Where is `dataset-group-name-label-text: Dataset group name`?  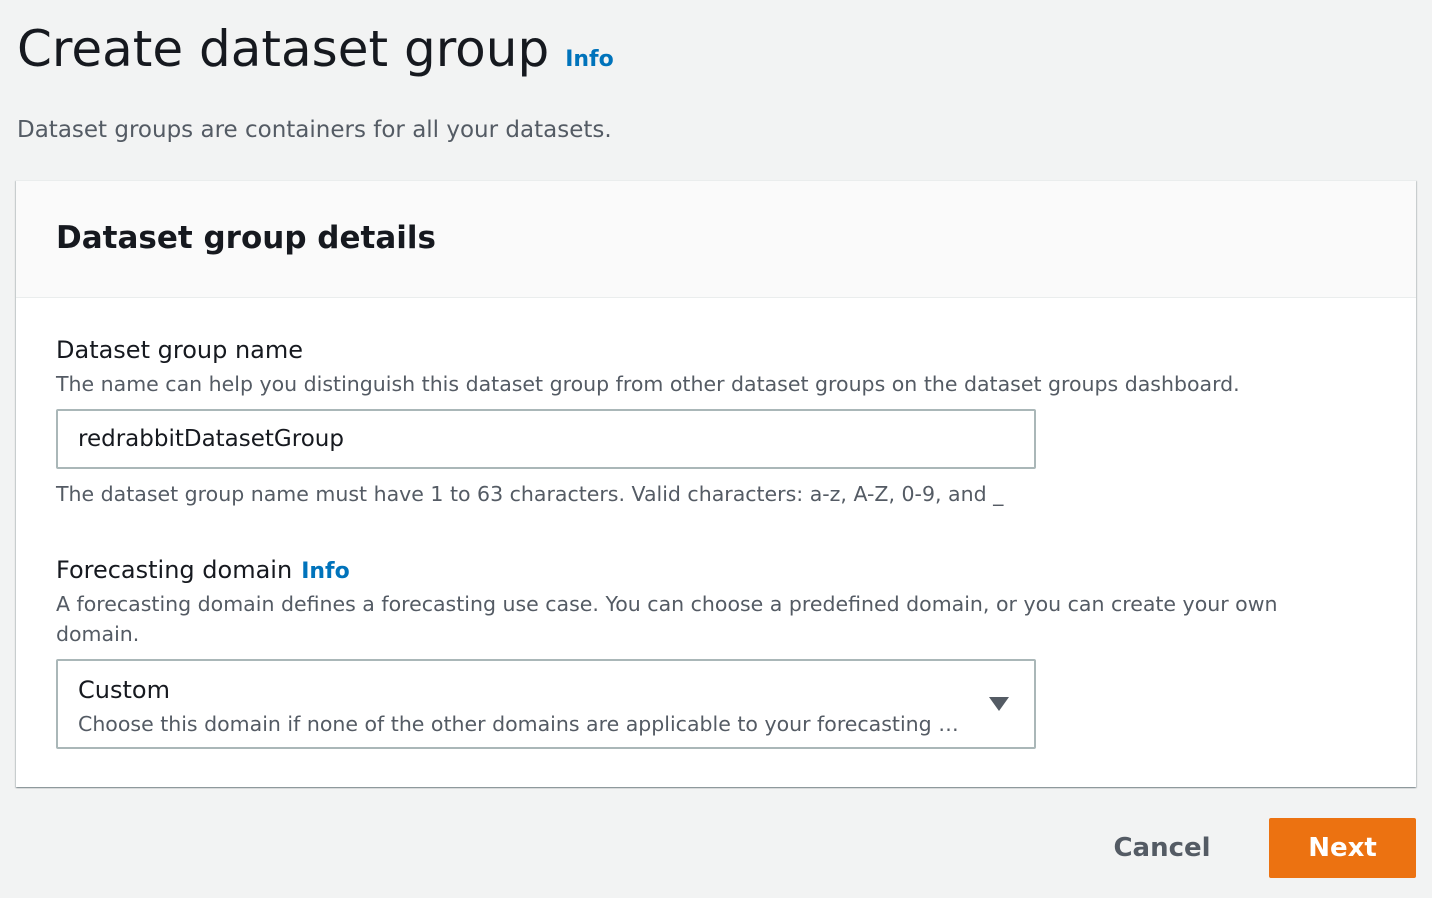
dataset-group-name-label-text: Dataset group name is located at coordinates (180, 350).